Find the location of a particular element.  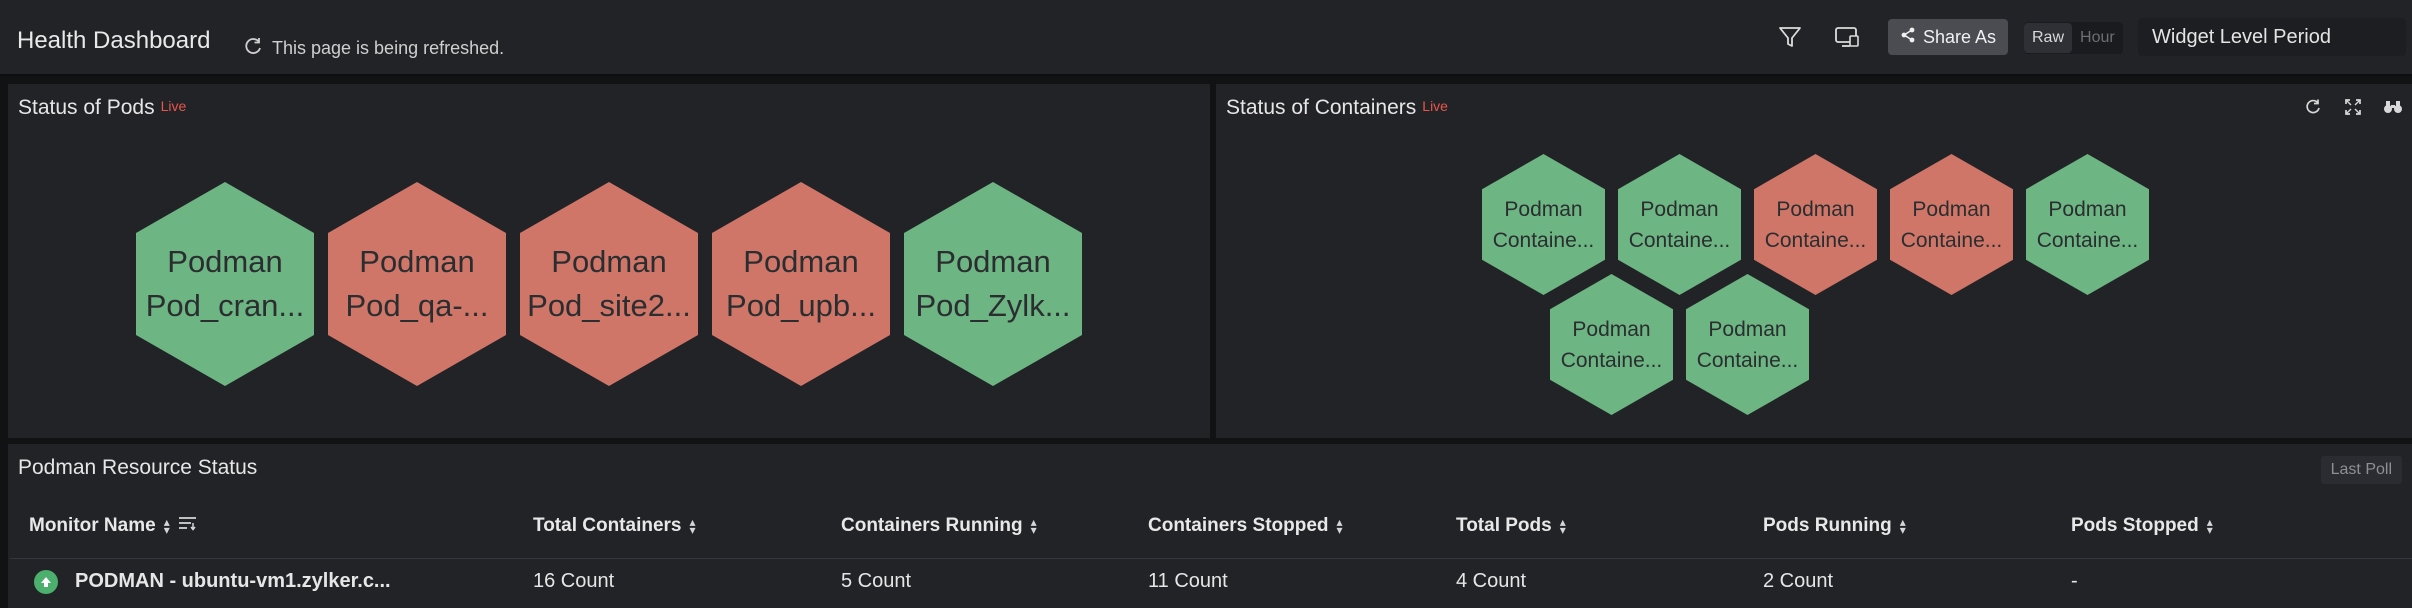

pods-title-text: Status of Pods is located at coordinates (86, 107).